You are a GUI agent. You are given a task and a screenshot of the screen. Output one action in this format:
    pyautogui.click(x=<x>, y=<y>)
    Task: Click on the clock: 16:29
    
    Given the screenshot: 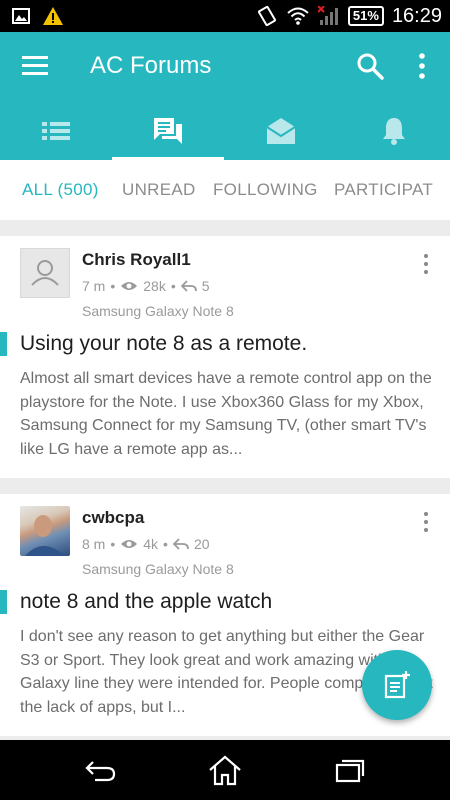 What is the action you would take?
    pyautogui.click(x=416, y=15)
    